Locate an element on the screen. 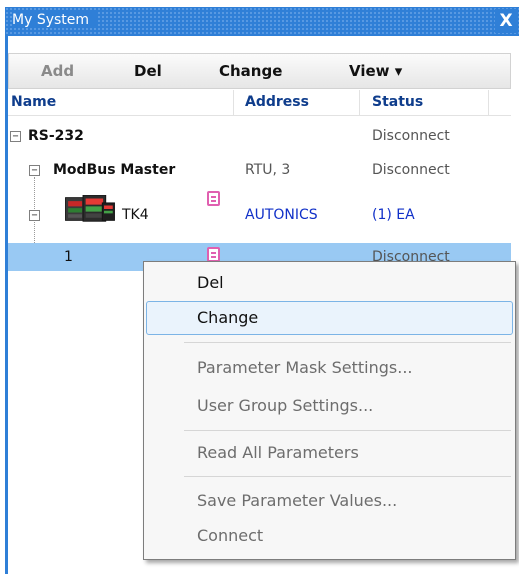 This screenshot has height=574, width=519. toolbar: Add Del Change View ▾ is located at coordinates (259, 71).